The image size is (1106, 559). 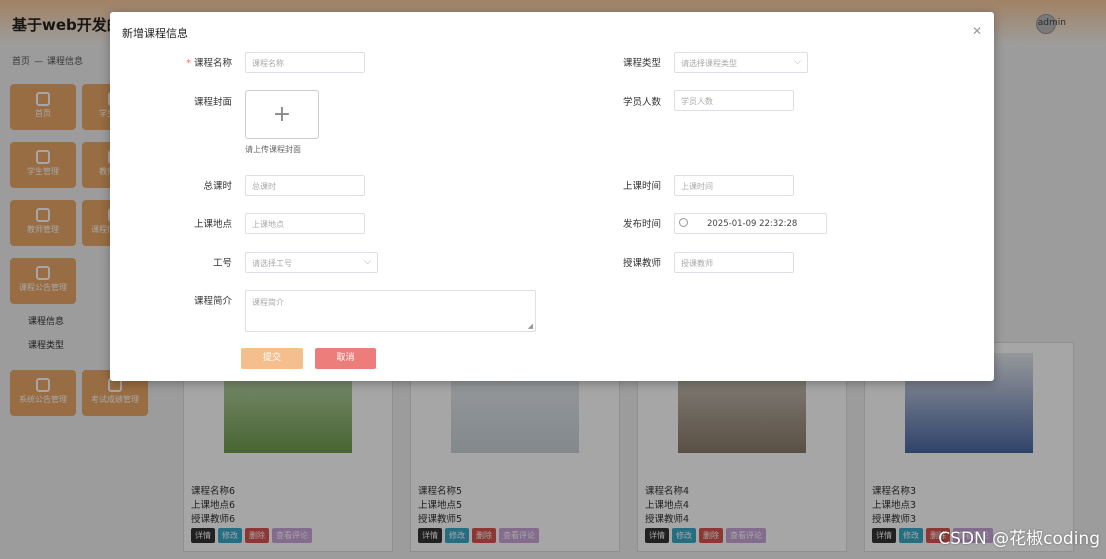 What do you see at coordinates (734, 185) in the screenshot?
I see `class-time-input: 上课时间` at bounding box center [734, 185].